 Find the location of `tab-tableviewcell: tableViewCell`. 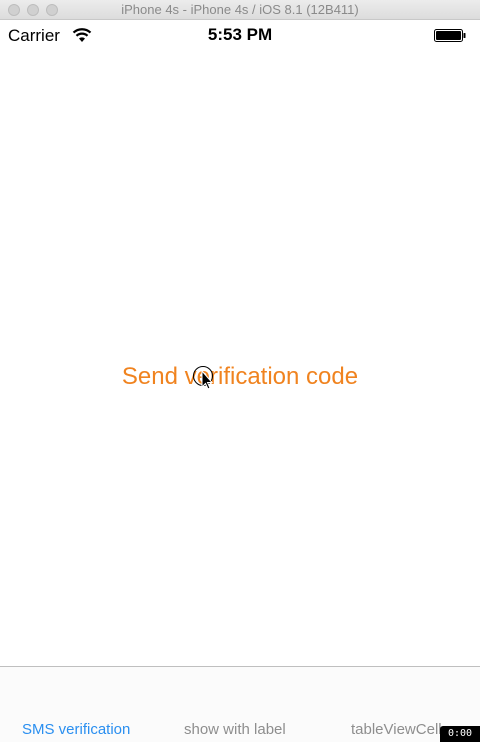

tab-tableviewcell: tableViewCell is located at coordinates (396, 729).